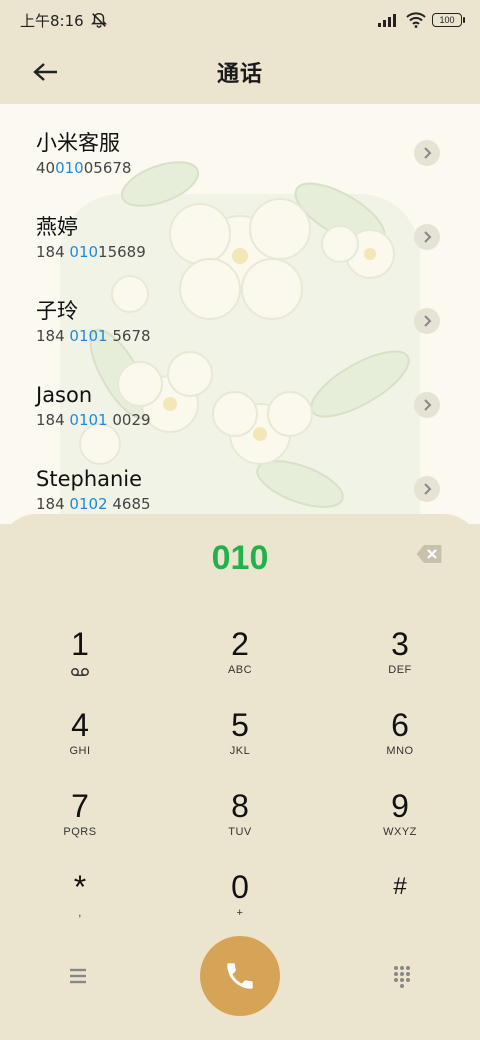 The height and width of the screenshot is (1040, 480). I want to click on key-5: 5 JKL, so click(240, 743).